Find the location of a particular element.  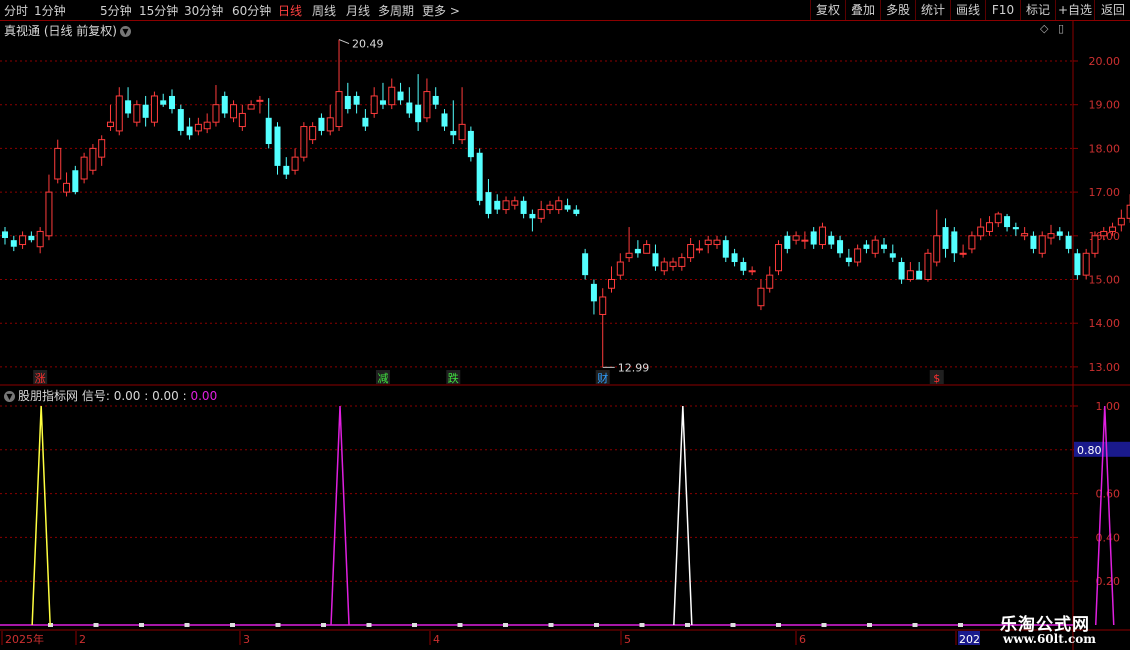

stock-title: 真视通 (日线 前复权) is located at coordinates (60, 31).